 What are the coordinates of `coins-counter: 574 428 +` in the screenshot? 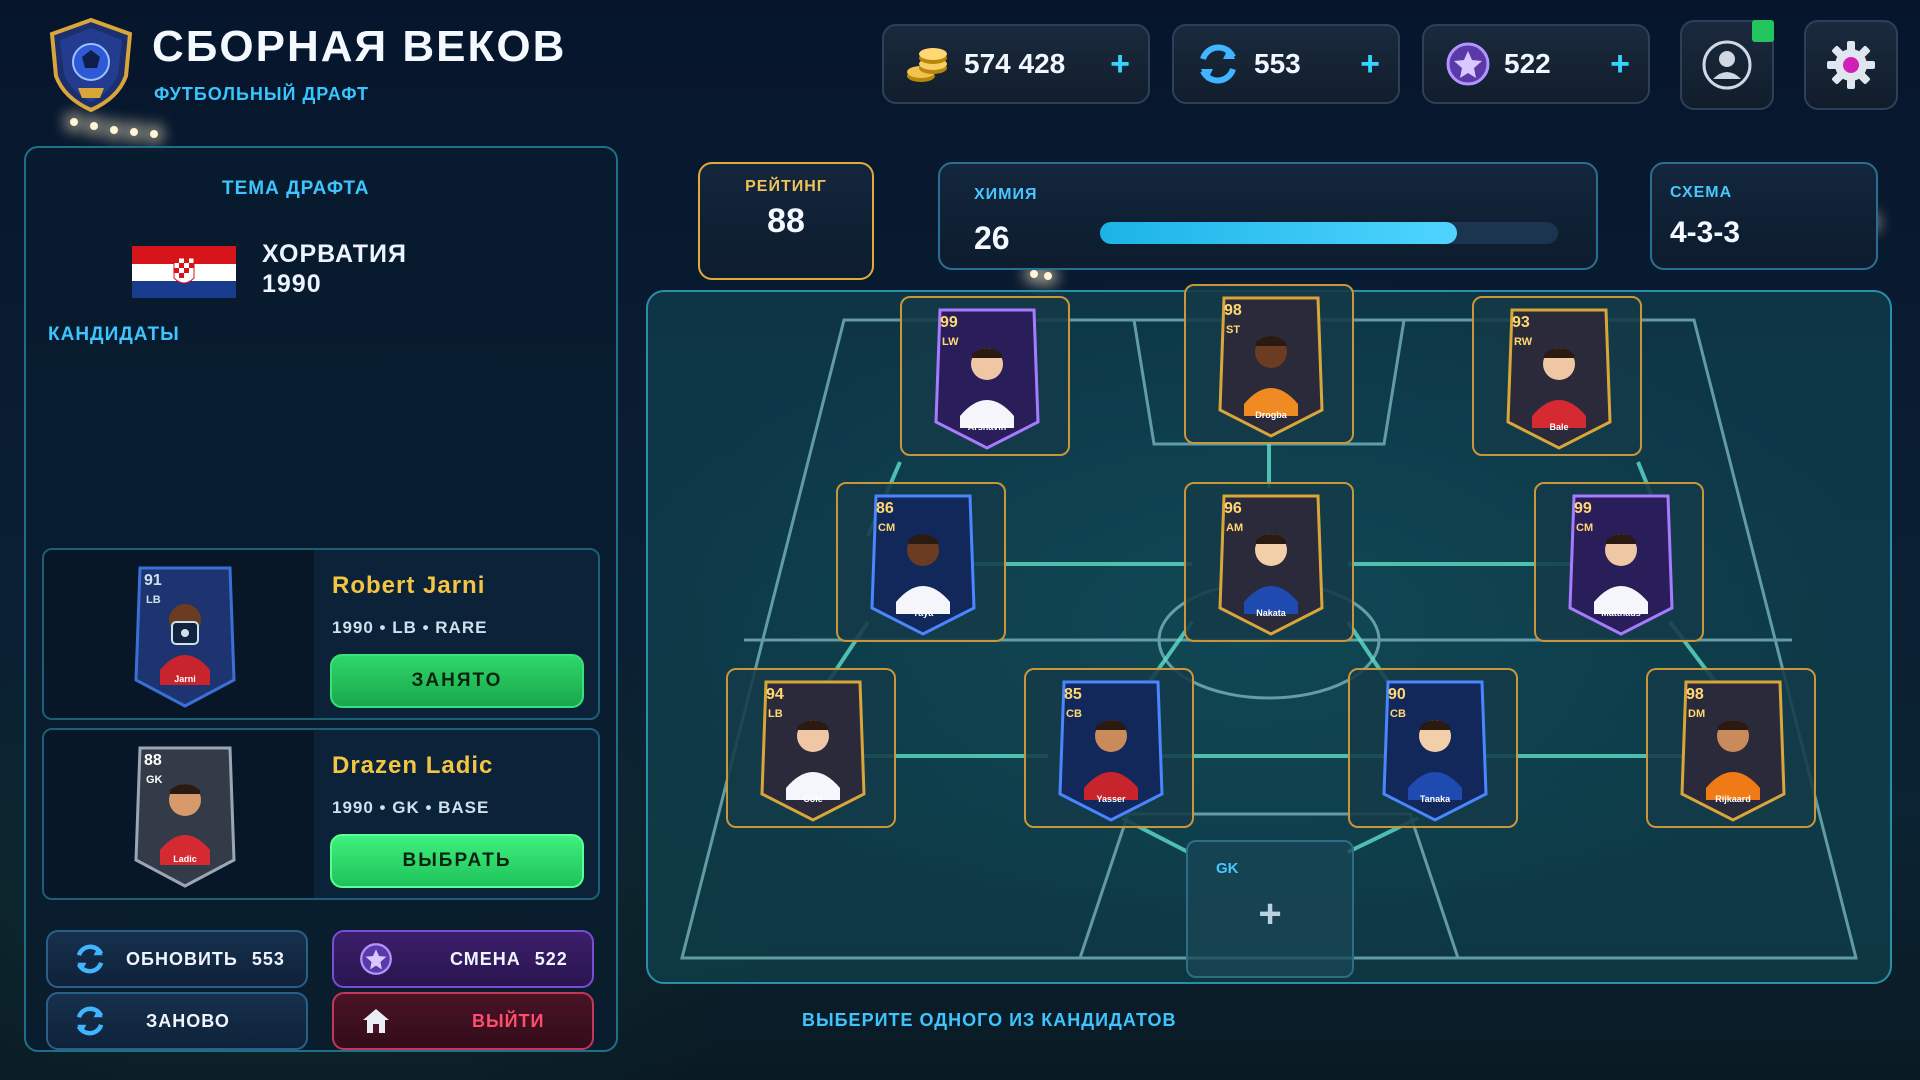 It's located at (1016, 64).